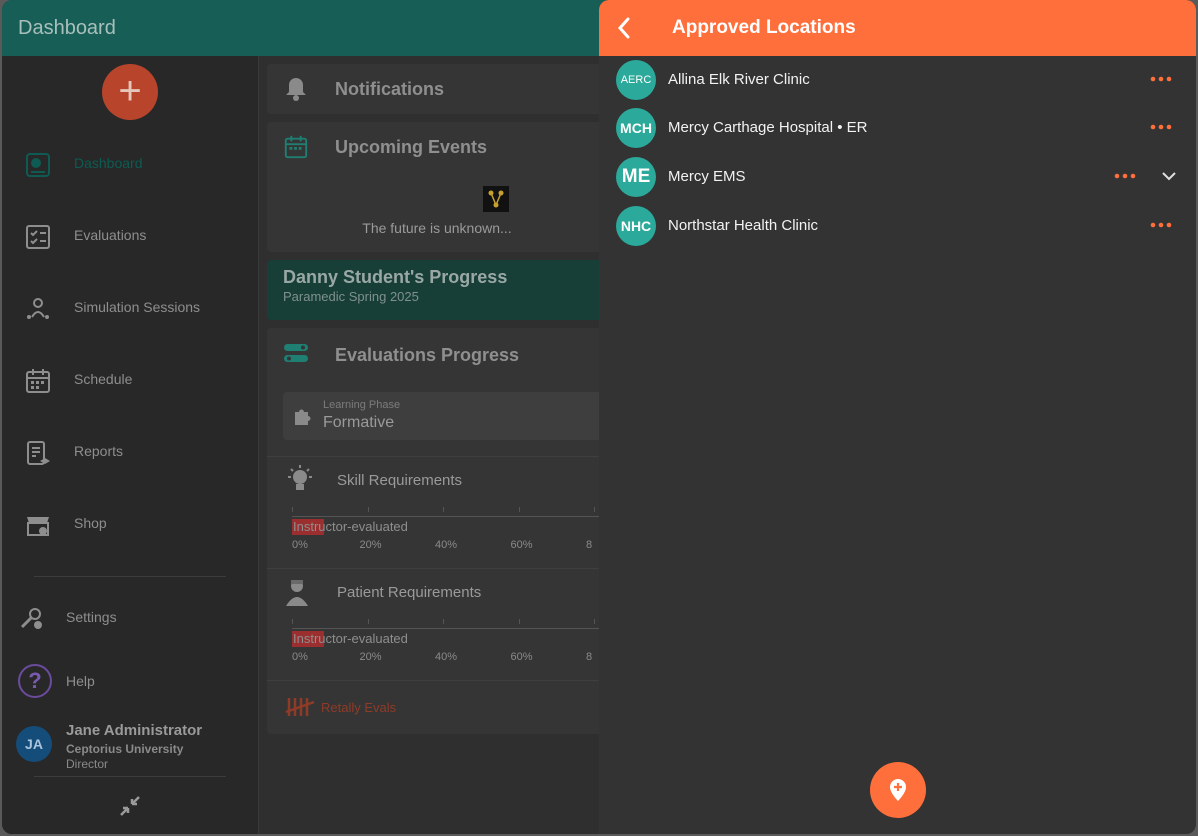 The height and width of the screenshot is (836, 1198). What do you see at coordinates (297, 593) in the screenshot?
I see `doctor-icon` at bounding box center [297, 593].